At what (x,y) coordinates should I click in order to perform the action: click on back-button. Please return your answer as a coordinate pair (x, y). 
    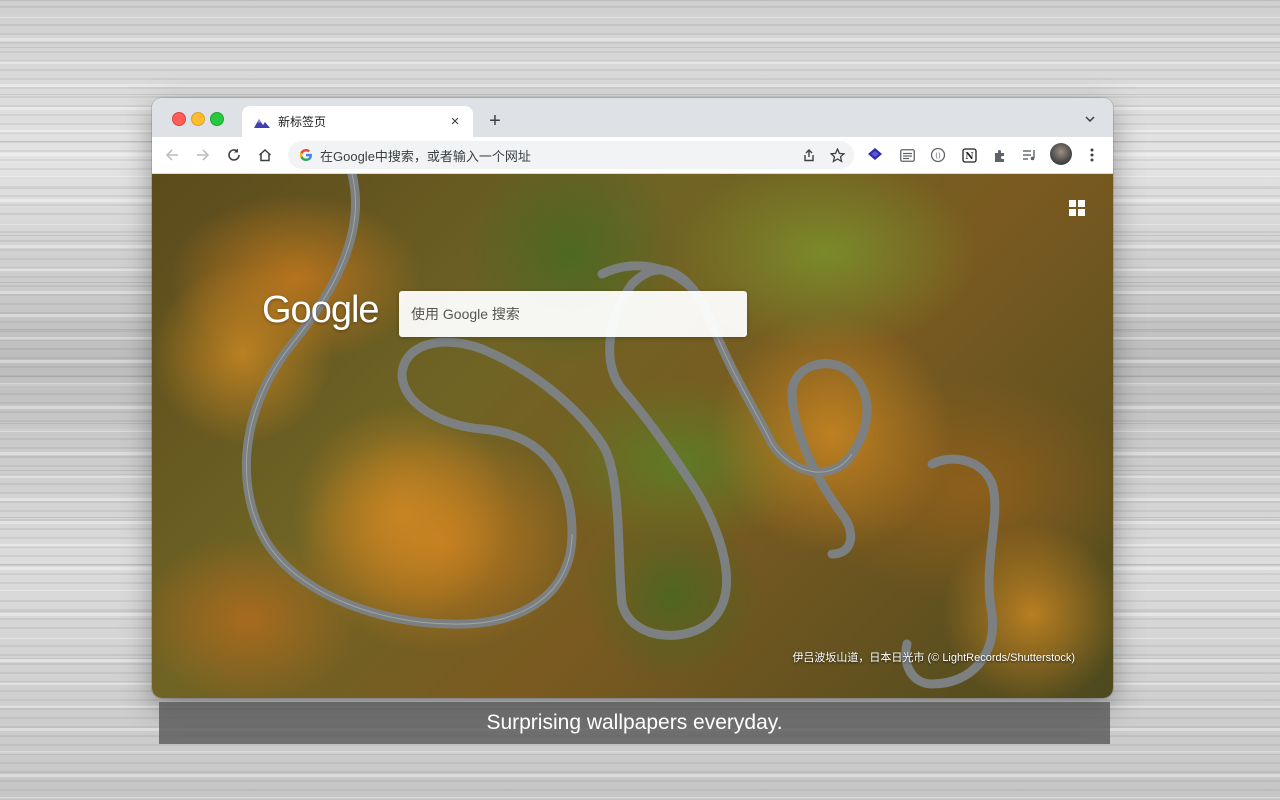
    Looking at the image, I should click on (172, 155).